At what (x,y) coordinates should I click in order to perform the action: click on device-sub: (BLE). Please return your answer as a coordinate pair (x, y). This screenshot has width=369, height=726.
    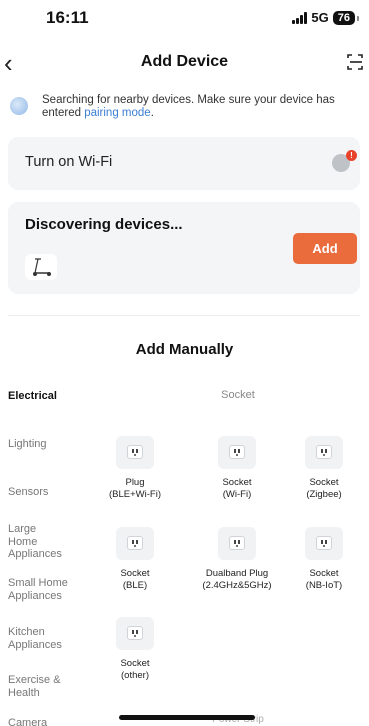
    Looking at the image, I should click on (135, 585).